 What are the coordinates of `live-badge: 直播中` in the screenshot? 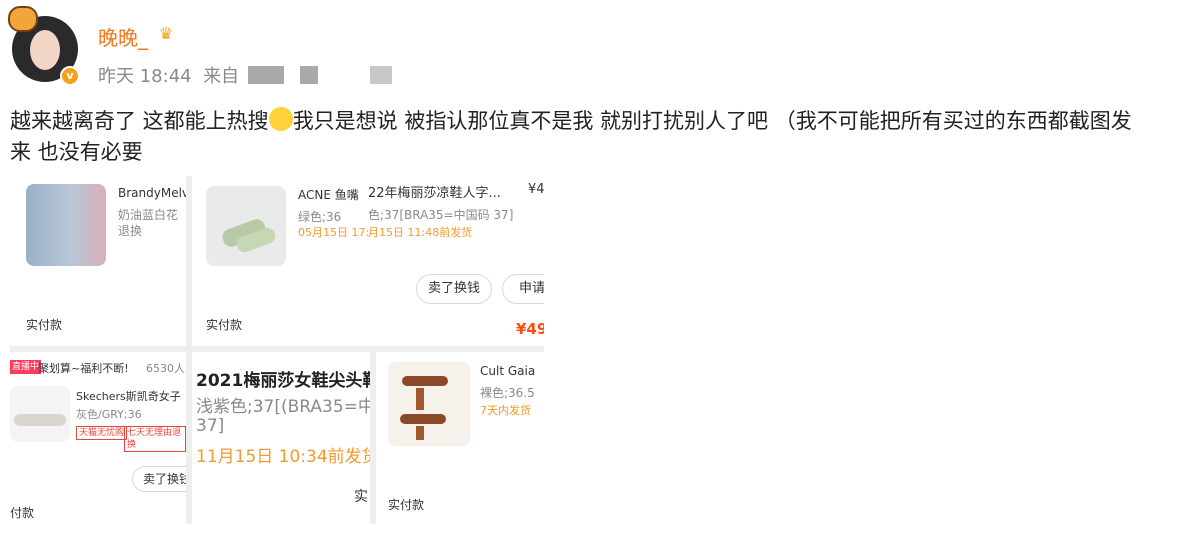 It's located at (26, 367).